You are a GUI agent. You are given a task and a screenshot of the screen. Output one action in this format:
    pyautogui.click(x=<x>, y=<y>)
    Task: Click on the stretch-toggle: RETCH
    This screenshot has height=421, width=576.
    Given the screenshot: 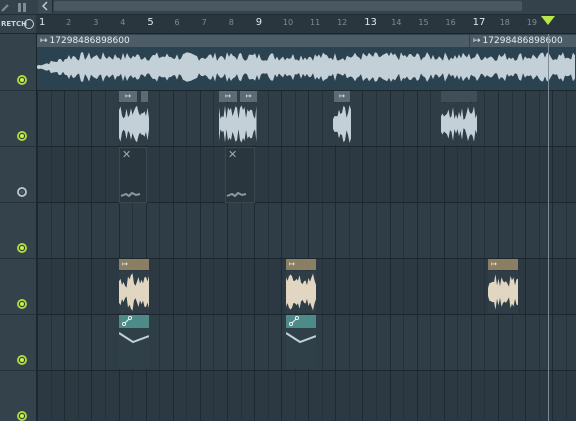 What is the action you would take?
    pyautogui.click(x=18, y=24)
    